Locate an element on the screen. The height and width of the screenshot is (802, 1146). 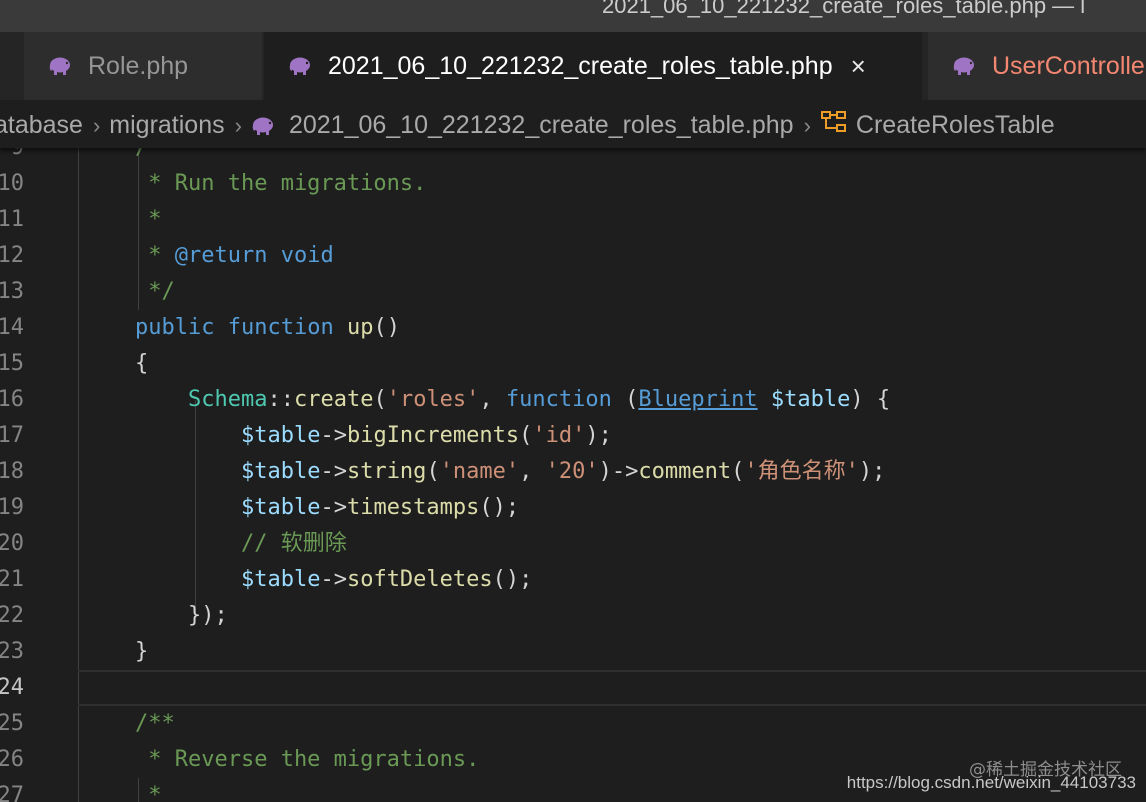
line-text: * Run the migrations. is located at coordinates (281, 183).